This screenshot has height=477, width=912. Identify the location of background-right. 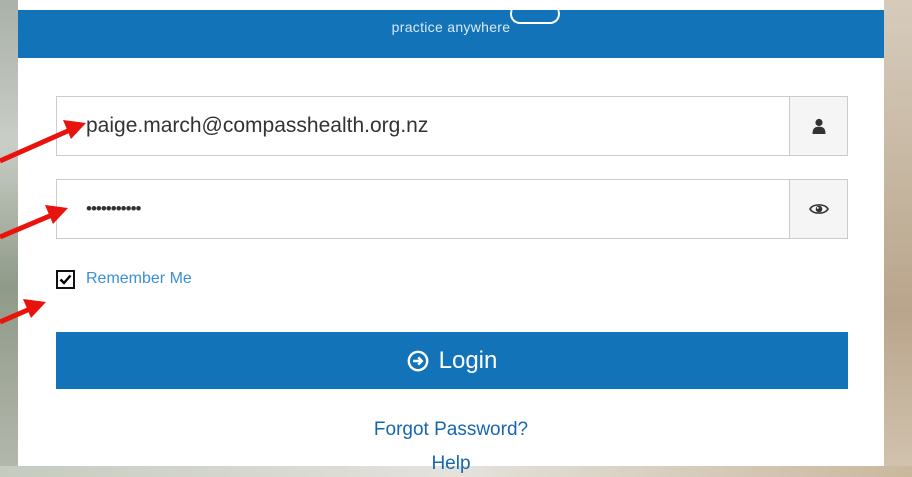
(898, 238).